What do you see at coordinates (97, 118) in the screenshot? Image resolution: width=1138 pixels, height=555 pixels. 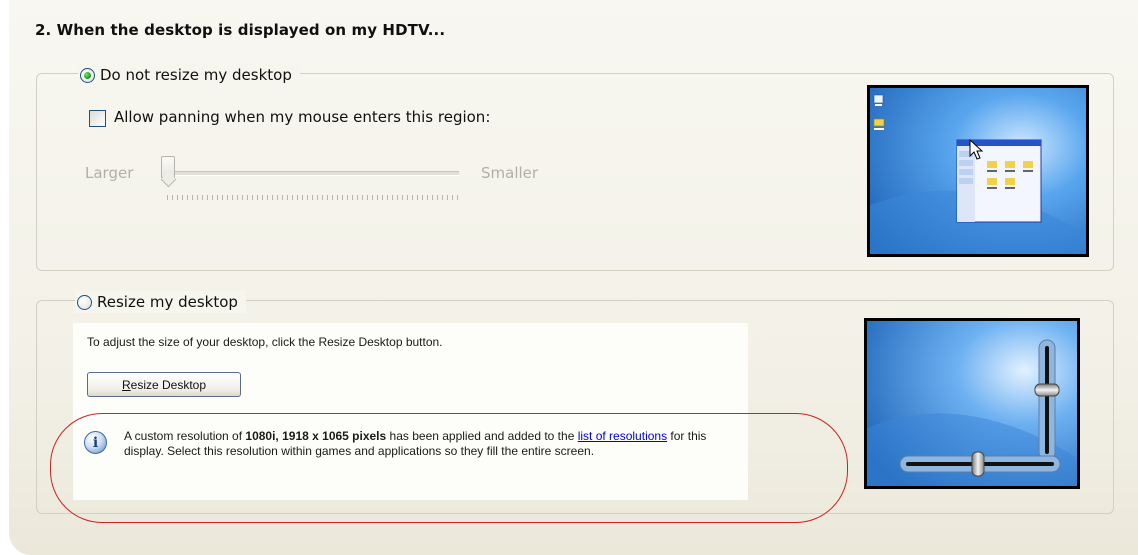 I see `panning-checkbox` at bounding box center [97, 118].